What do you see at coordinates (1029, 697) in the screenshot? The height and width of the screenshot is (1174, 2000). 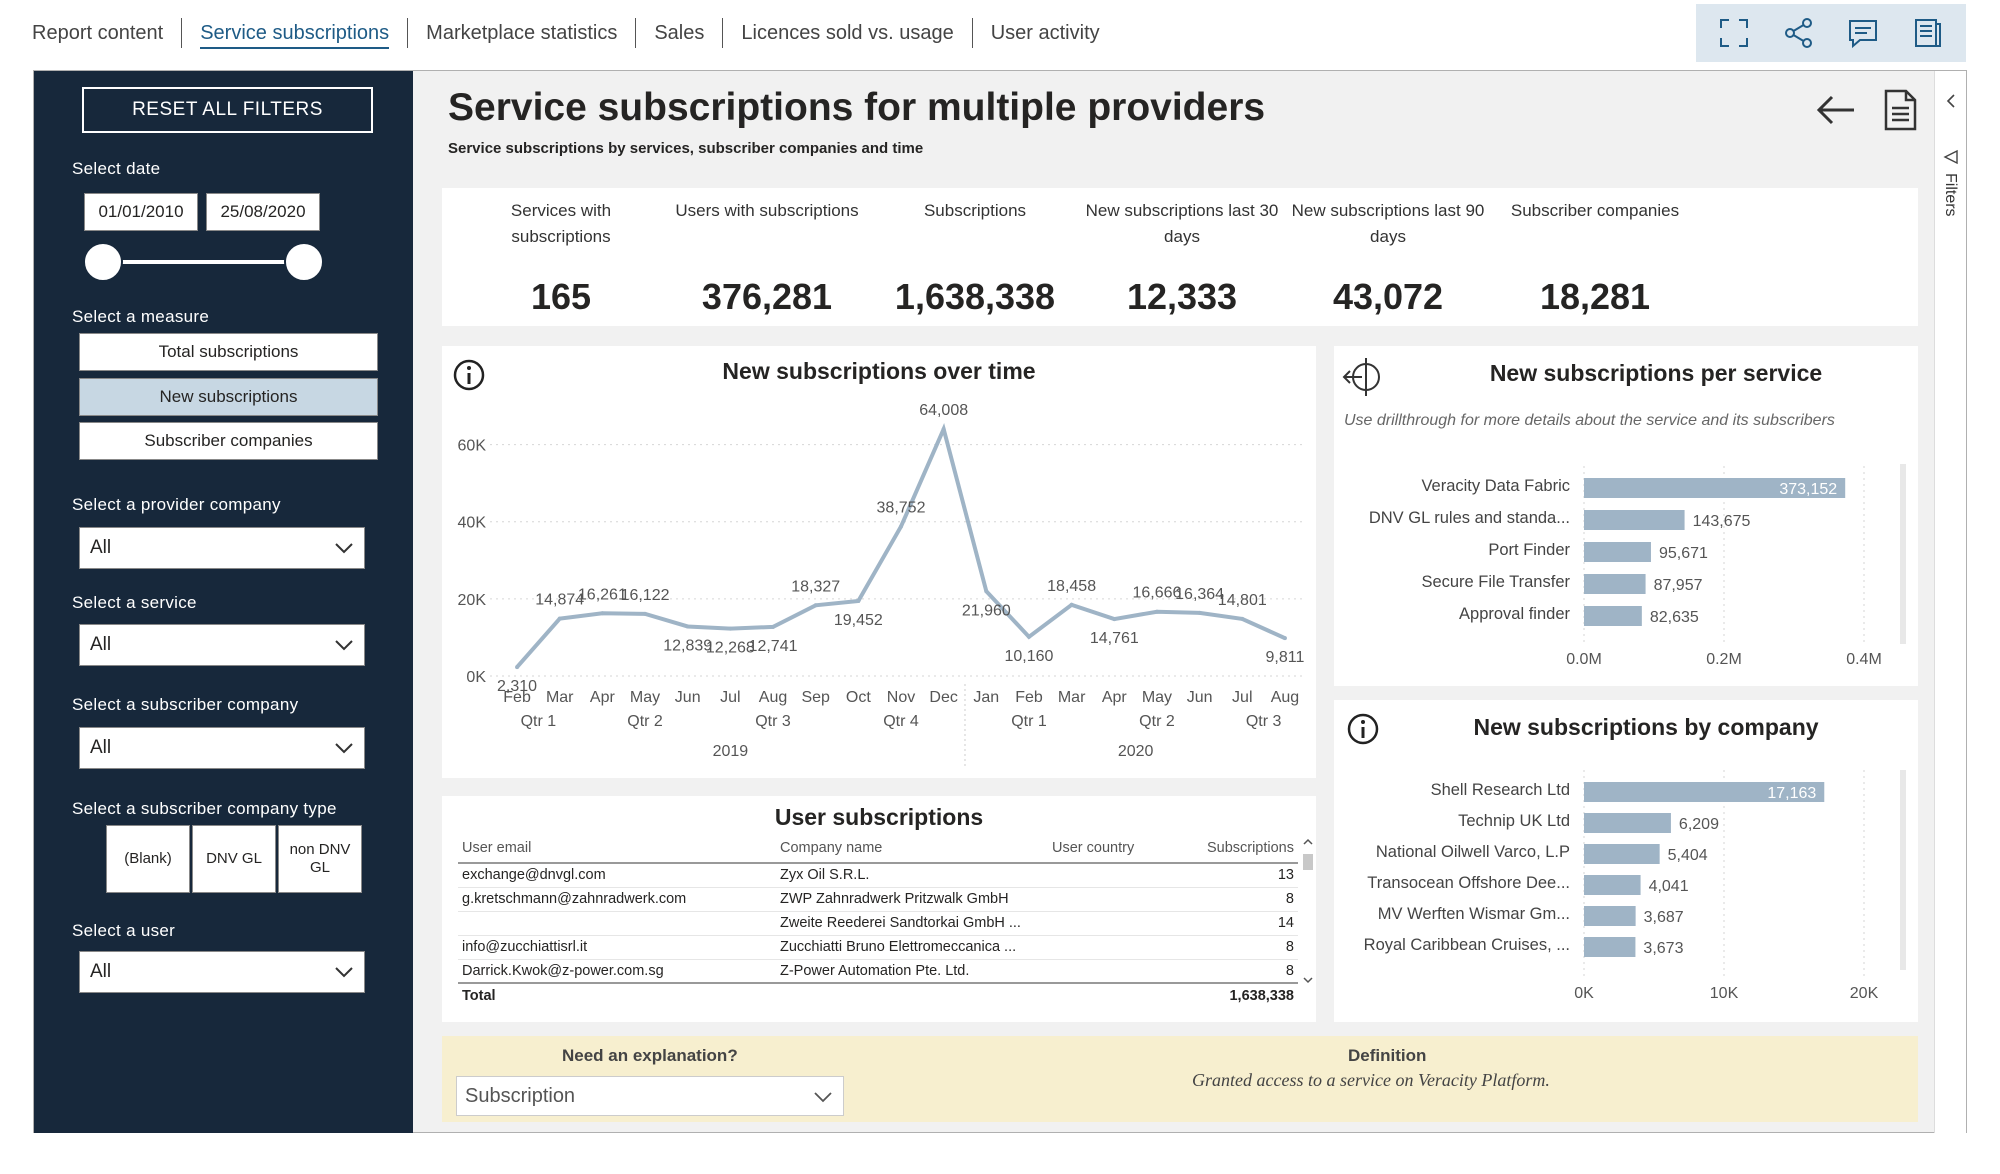 I see `x-tick-label: Feb` at bounding box center [1029, 697].